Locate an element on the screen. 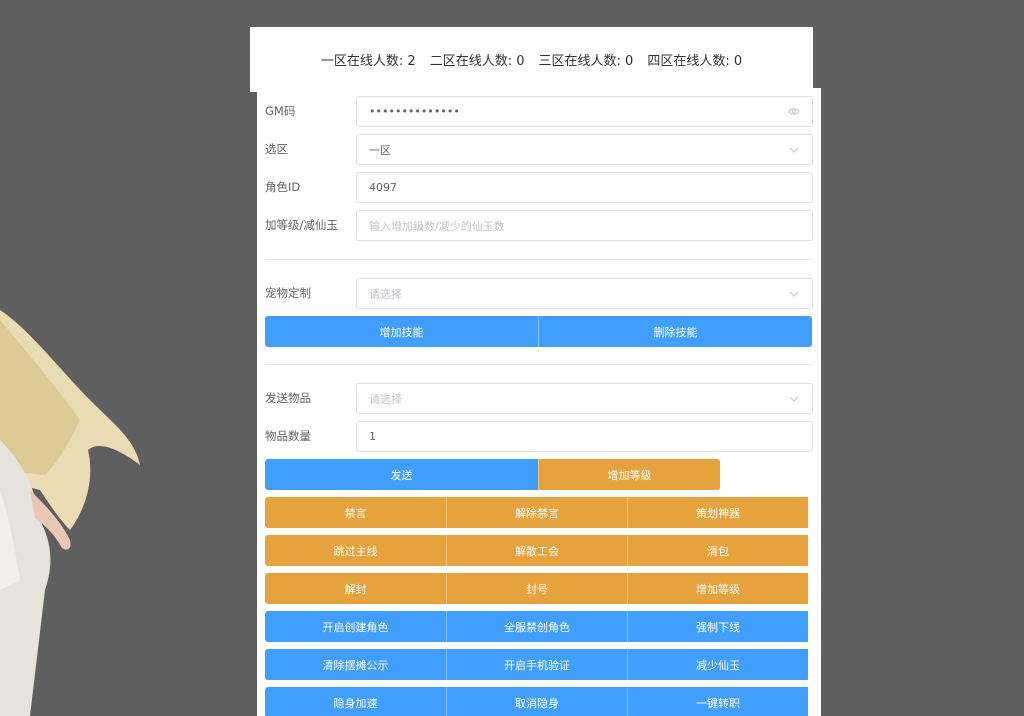 The width and height of the screenshot is (1024, 716). level-jade-row: 加等级/减仙玉 输入增加级数/减少的仙玉数 is located at coordinates (539, 225).